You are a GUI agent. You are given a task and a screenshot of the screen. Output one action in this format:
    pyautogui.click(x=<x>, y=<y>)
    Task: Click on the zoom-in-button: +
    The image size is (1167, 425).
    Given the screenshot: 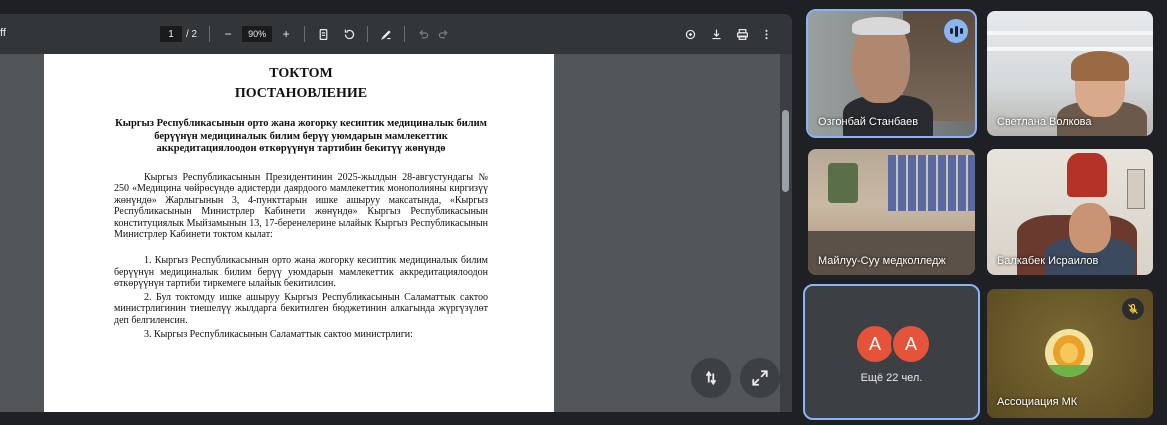 What is the action you would take?
    pyautogui.click(x=286, y=34)
    